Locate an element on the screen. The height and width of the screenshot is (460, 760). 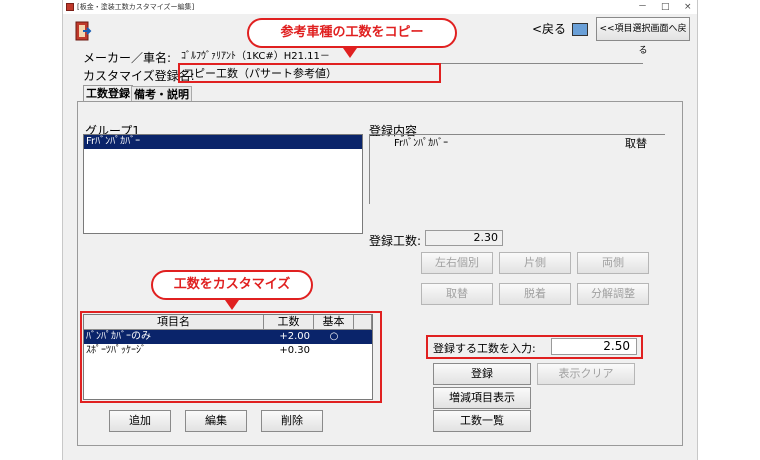
row-name: ﾊﾞﾝﾊﾟｶﾊﾞｰのみ is located at coordinates (118, 336).